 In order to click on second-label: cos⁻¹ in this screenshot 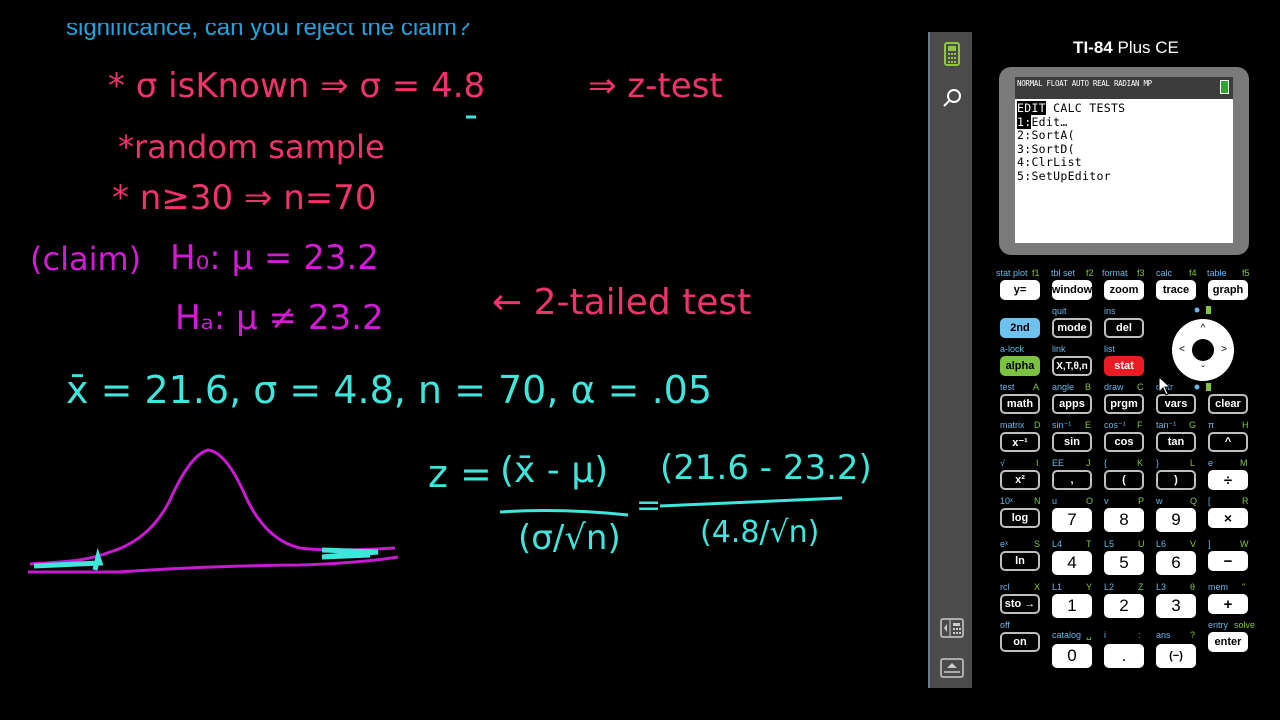, I will do `click(1115, 425)`.